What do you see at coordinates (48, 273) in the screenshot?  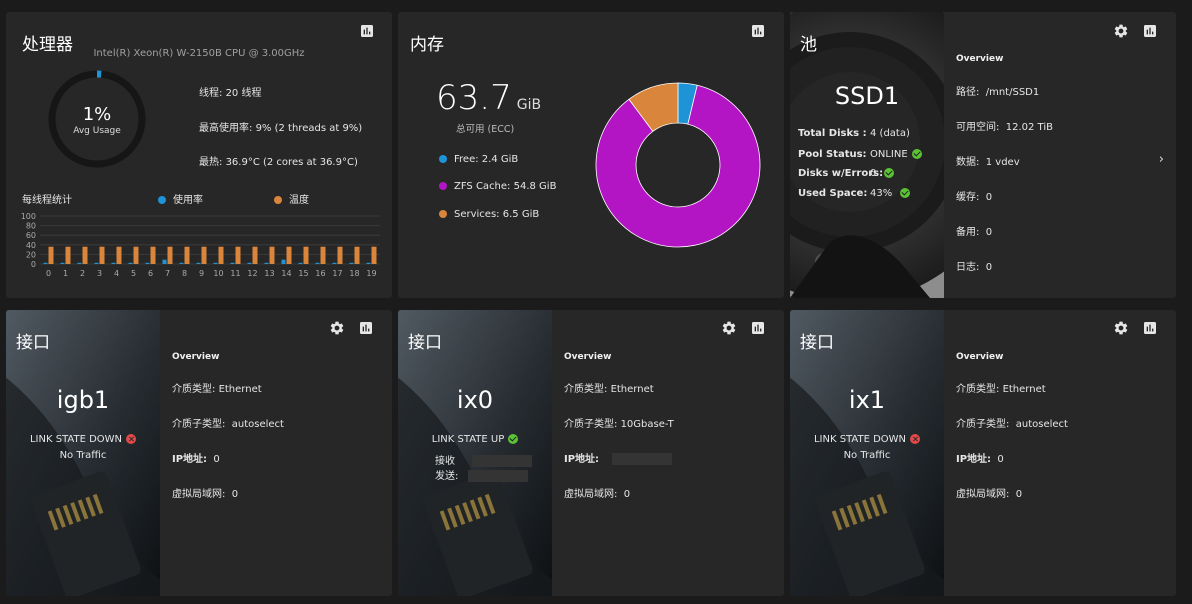 I see `x-tick-label: 0` at bounding box center [48, 273].